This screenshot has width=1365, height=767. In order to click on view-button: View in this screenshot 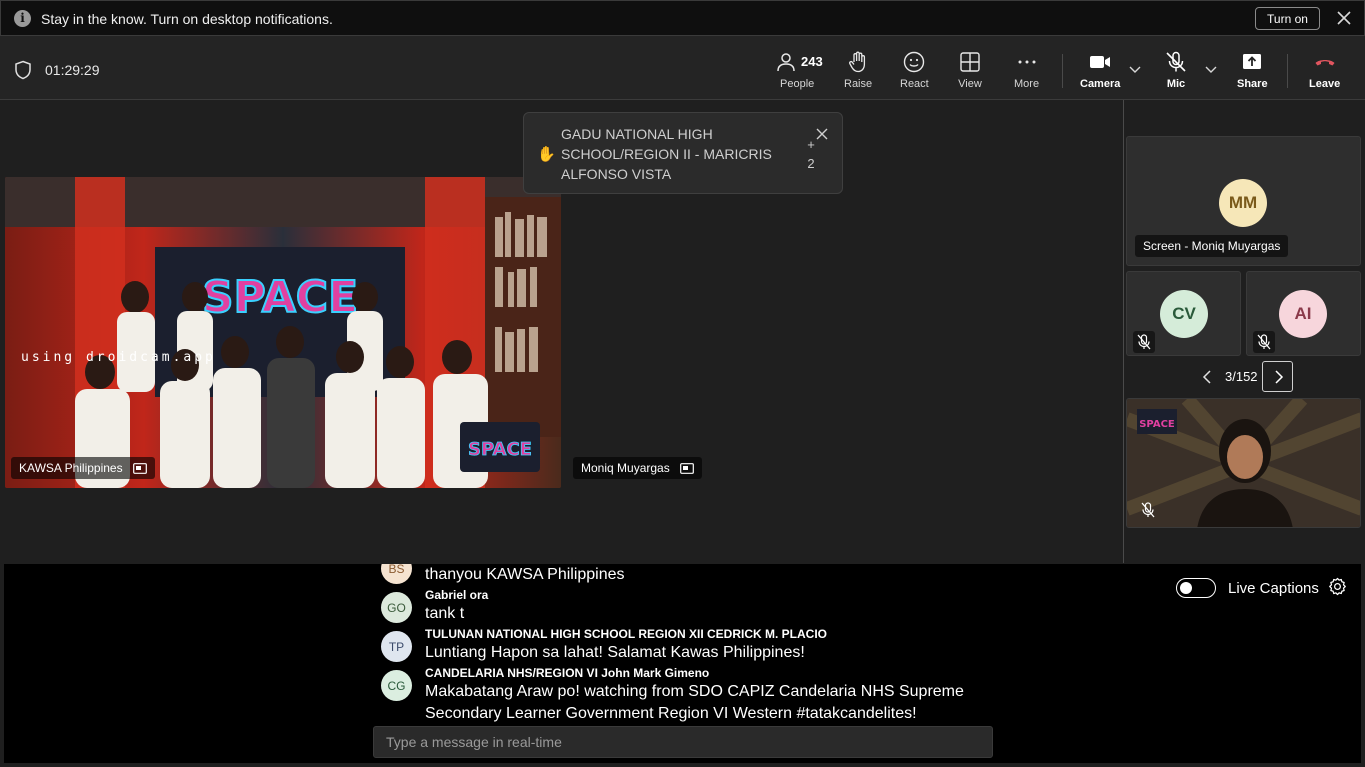, I will do `click(970, 72)`.